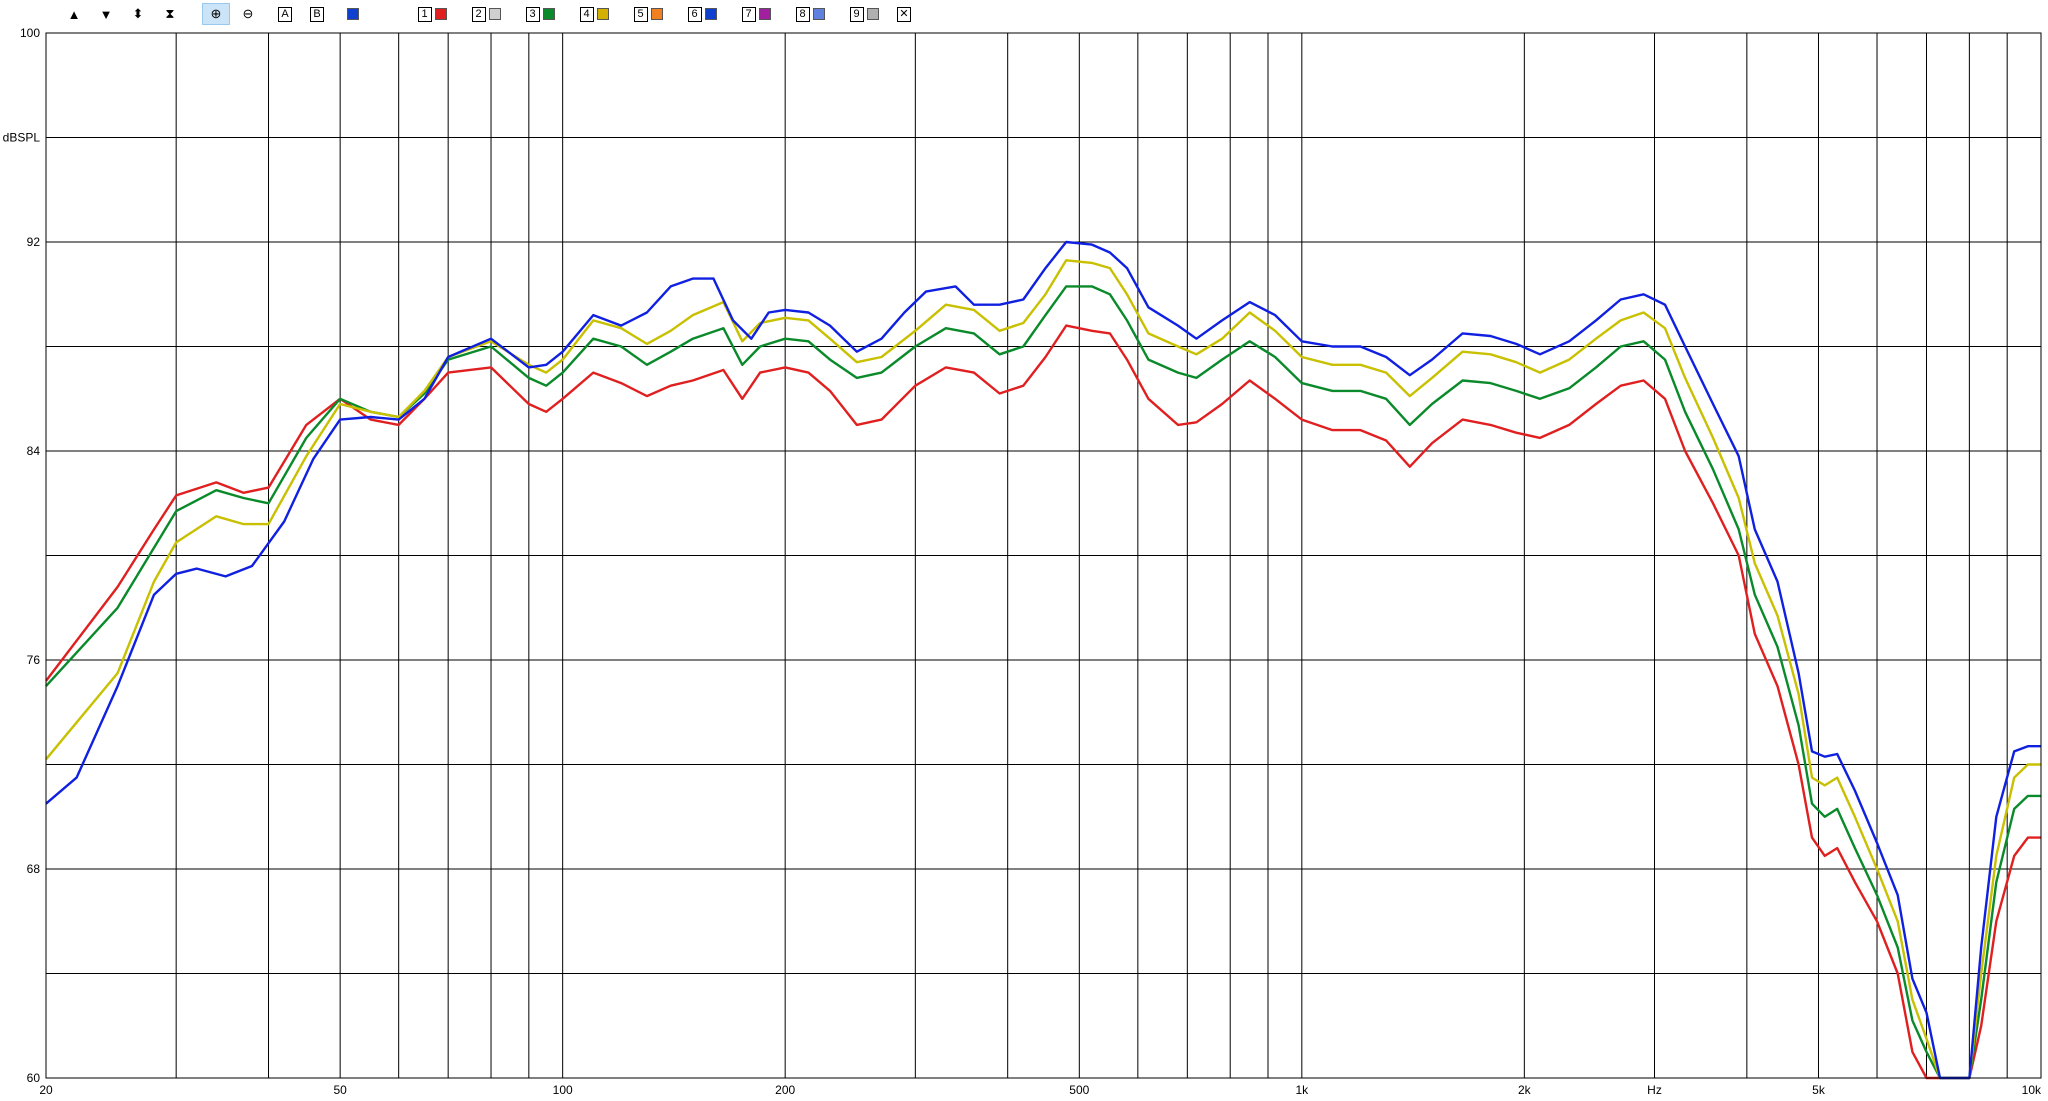 The height and width of the screenshot is (1101, 2048). Describe the element at coordinates (1654, 1090) in the screenshot. I see `x-axis-title: Hz` at that location.